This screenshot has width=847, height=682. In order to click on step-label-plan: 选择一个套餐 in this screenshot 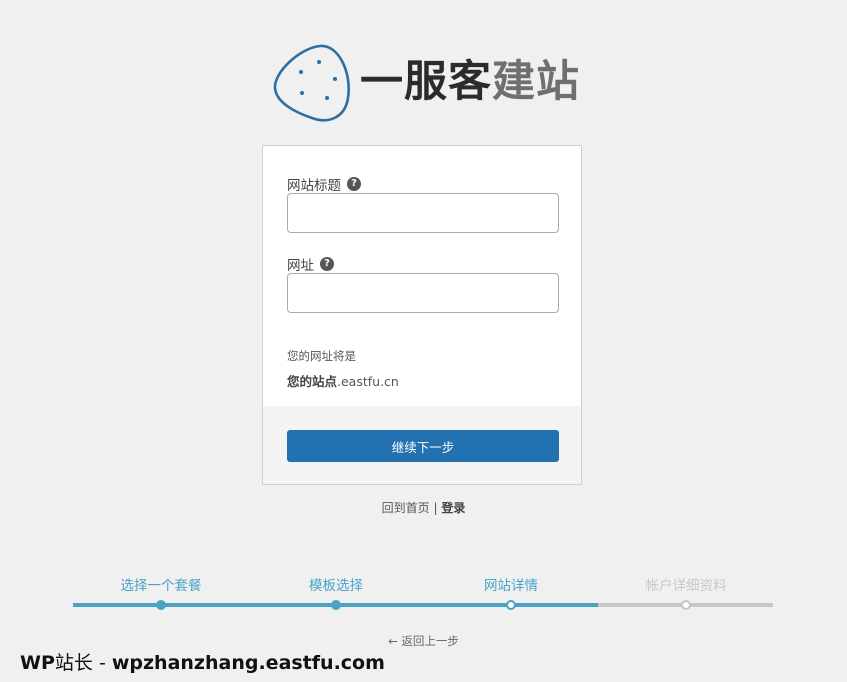, I will do `click(161, 584)`.